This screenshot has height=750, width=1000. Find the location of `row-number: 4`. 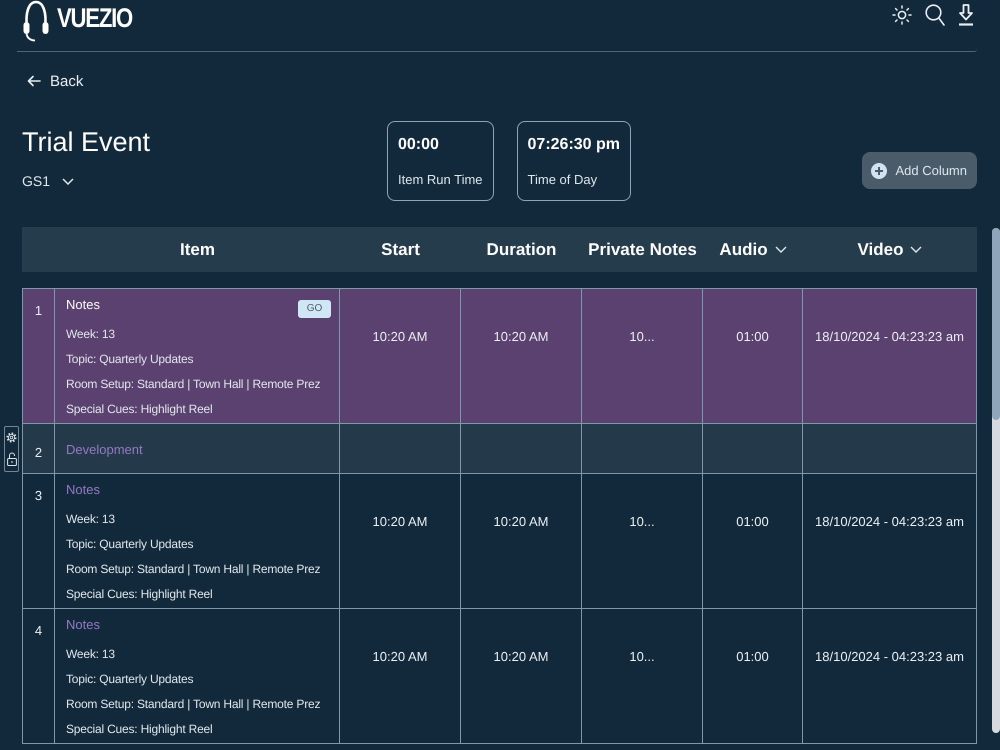

row-number: 4 is located at coordinates (38, 630).